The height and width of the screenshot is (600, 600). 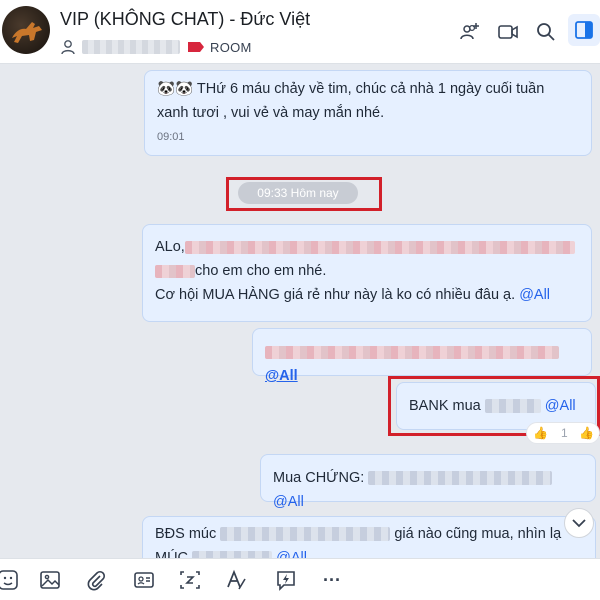 I want to click on more-icon: ···, so click(x=332, y=580).